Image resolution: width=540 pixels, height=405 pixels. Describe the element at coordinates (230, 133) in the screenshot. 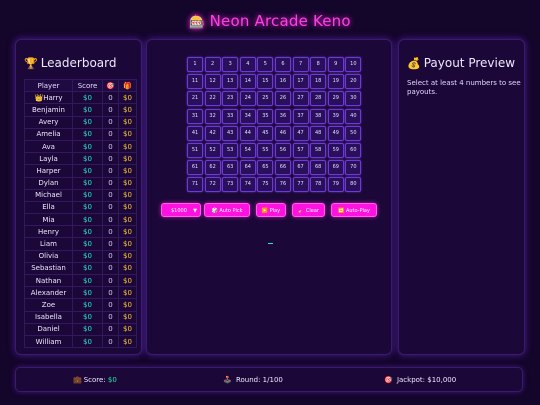

I see `keno-number-cell: 43` at that location.